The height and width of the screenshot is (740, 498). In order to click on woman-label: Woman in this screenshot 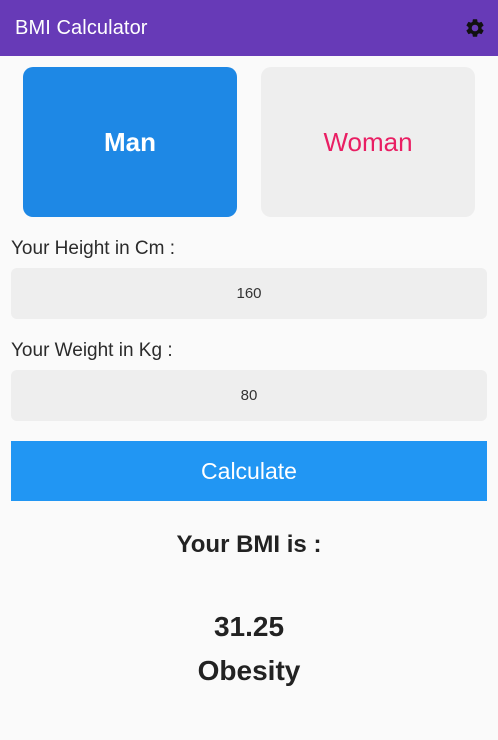, I will do `click(368, 141)`.